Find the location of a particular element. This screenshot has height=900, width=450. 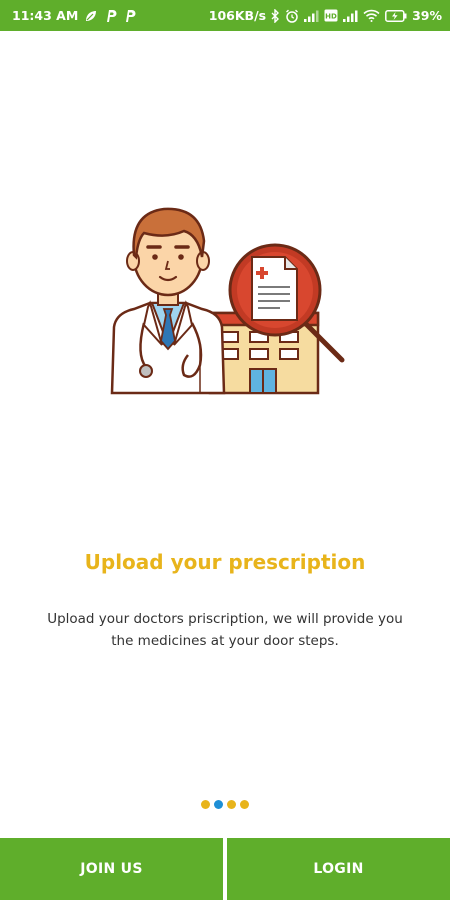

status-time: 11:43 AM is located at coordinates (45, 15).